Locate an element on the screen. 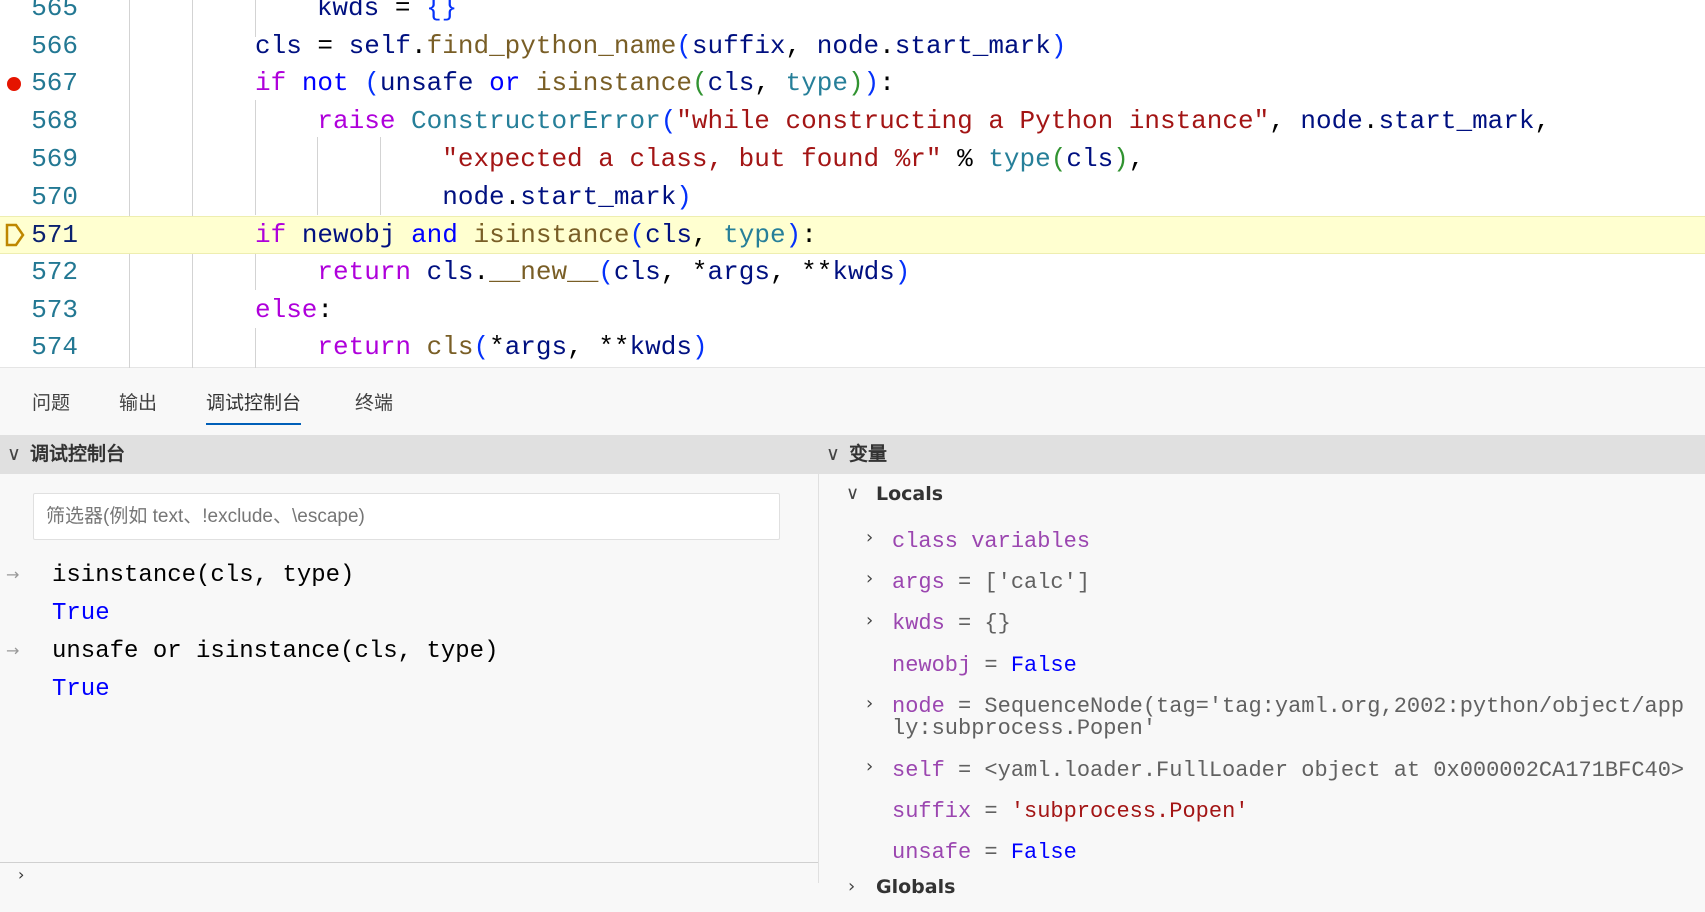  line-number: 573 is located at coordinates (43, 311).